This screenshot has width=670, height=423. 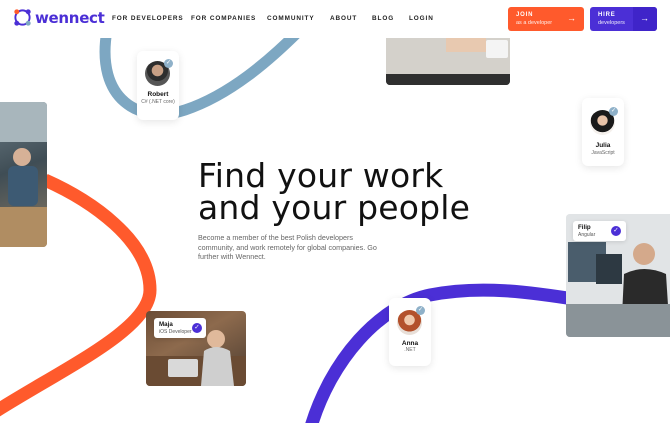 What do you see at coordinates (599, 231) in the screenshot?
I see `profile-tag-filip: Filip Angular ✓` at bounding box center [599, 231].